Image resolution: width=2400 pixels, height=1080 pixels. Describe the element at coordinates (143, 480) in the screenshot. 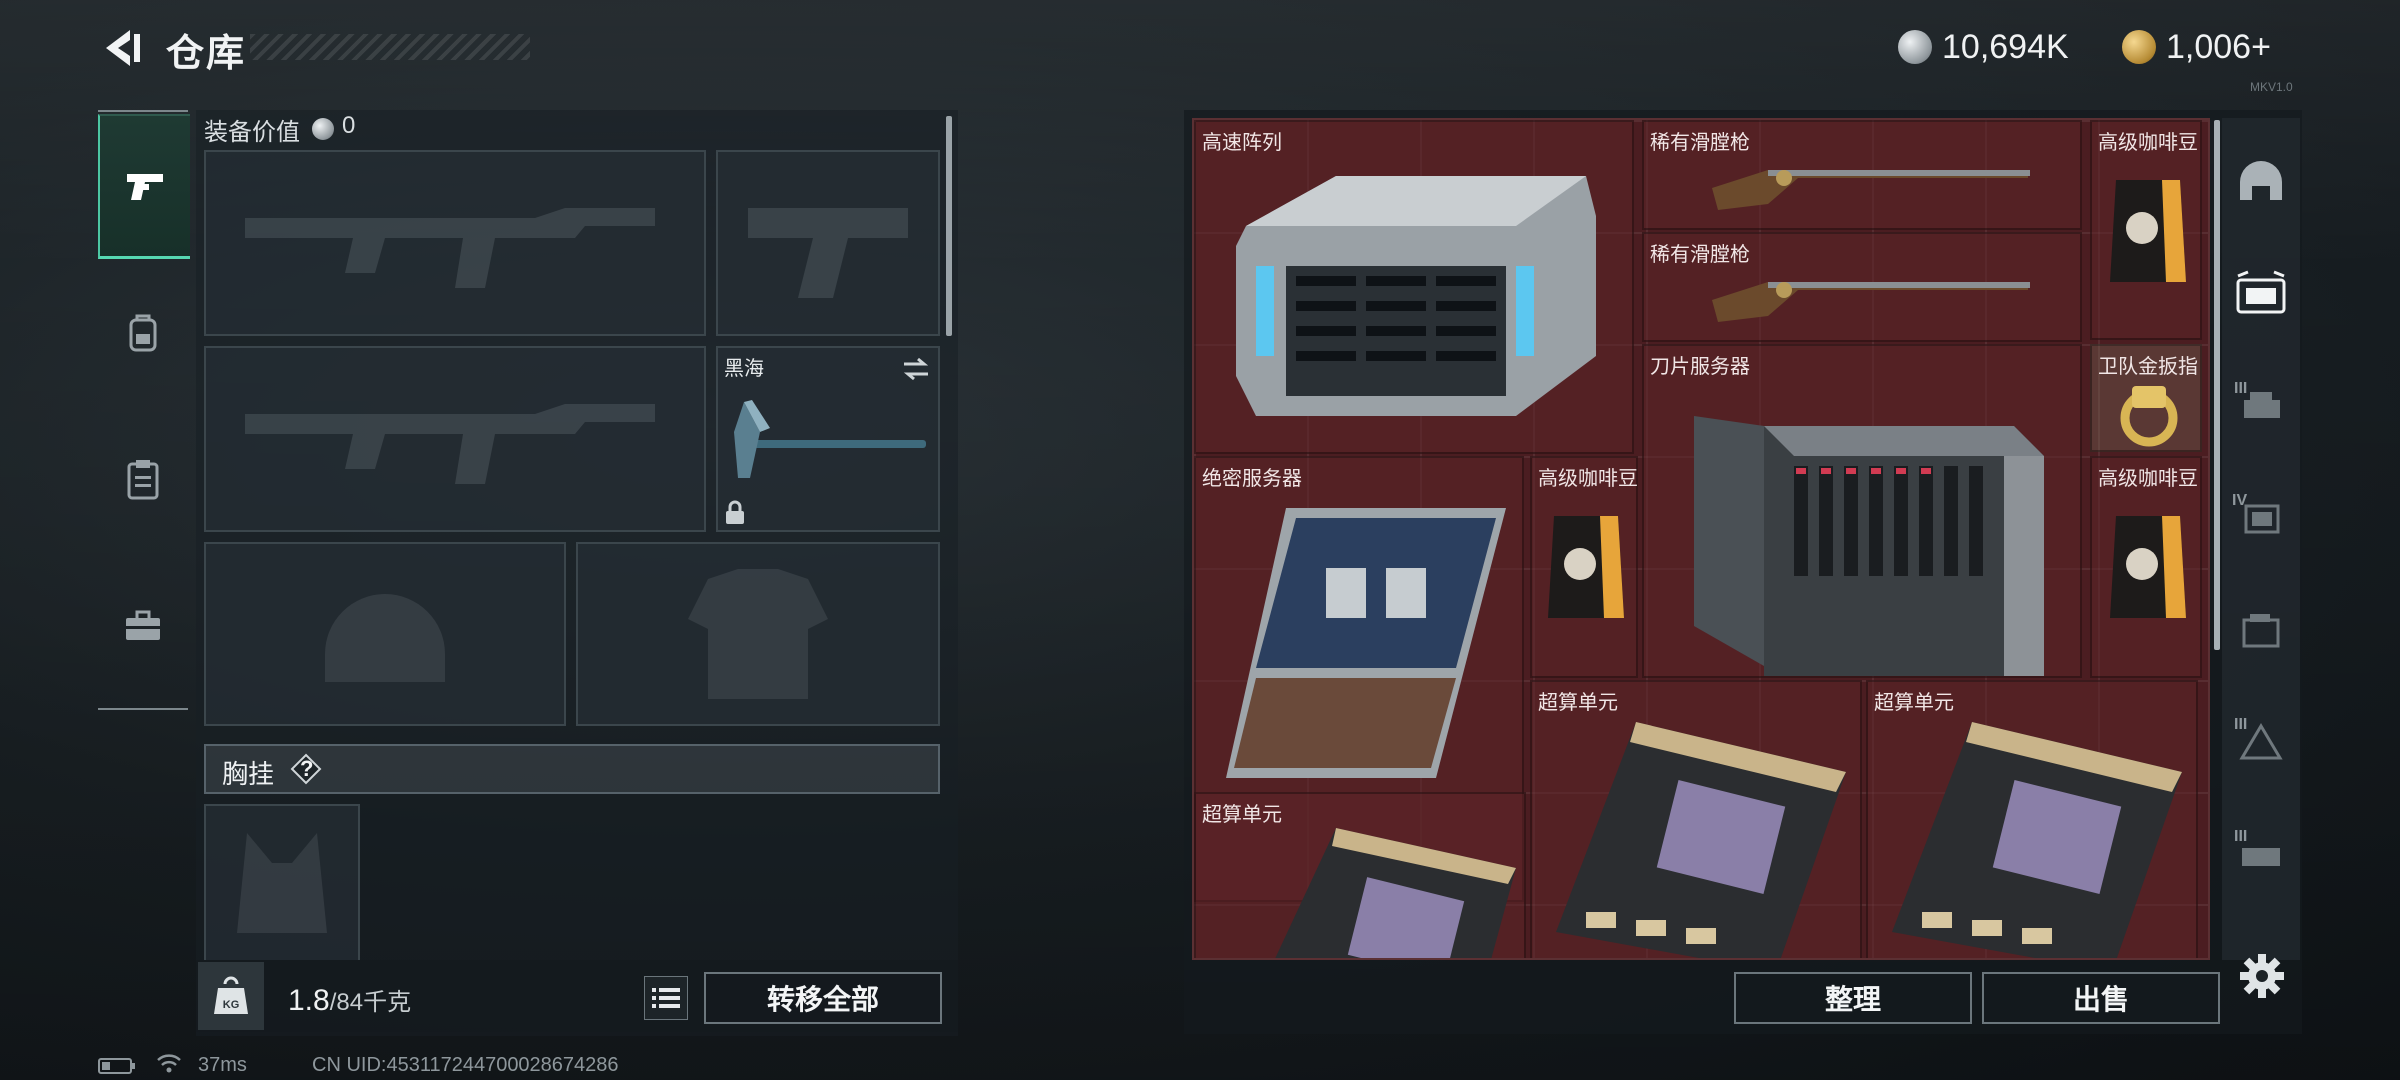

I see `tab-clipboard` at that location.